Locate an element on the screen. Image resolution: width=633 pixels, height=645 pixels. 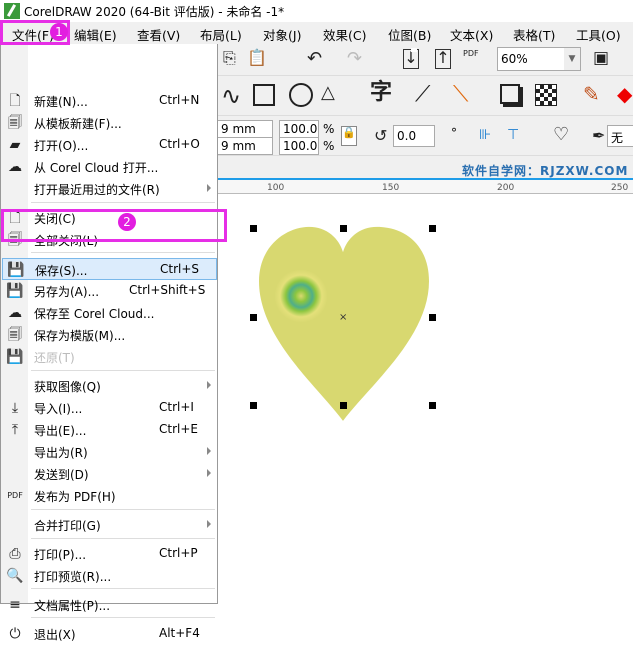
import-icon: ↓ is located at coordinates (411, 59).